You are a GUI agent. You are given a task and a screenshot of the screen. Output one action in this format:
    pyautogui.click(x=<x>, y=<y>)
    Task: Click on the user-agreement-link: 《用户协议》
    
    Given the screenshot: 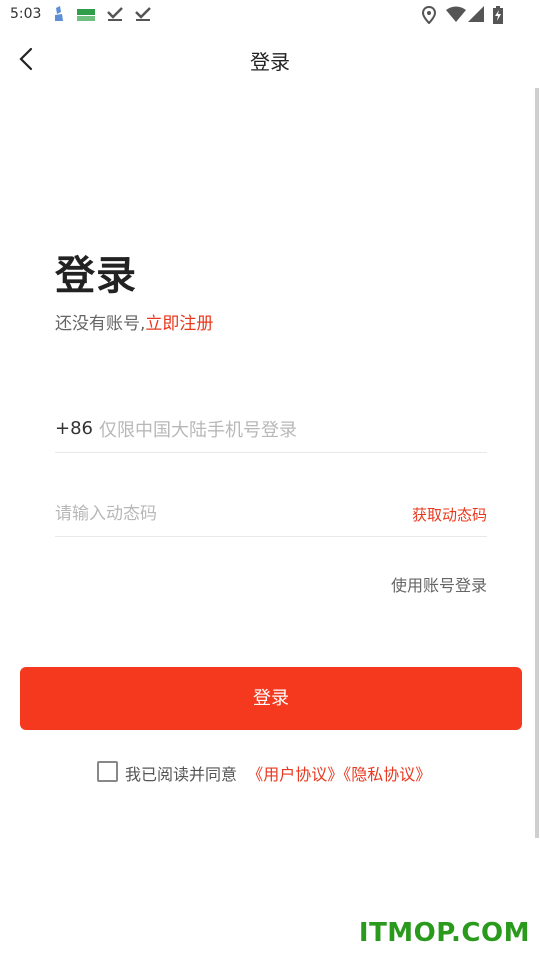 What is the action you would take?
    pyautogui.click(x=295, y=774)
    